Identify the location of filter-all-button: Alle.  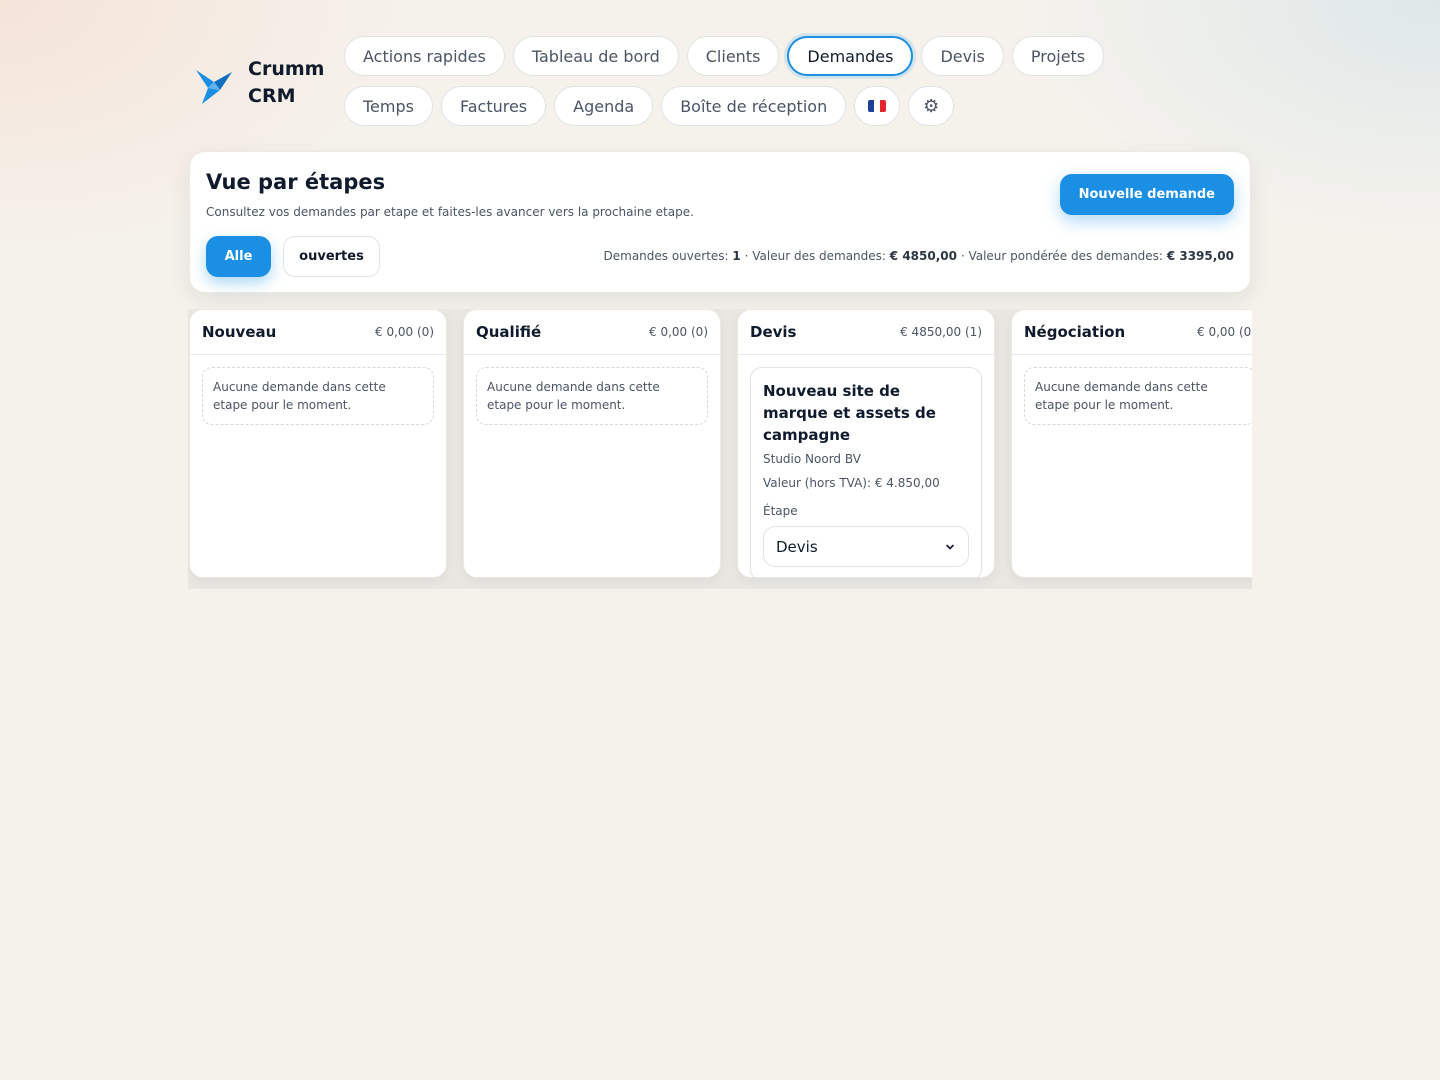
(238, 256).